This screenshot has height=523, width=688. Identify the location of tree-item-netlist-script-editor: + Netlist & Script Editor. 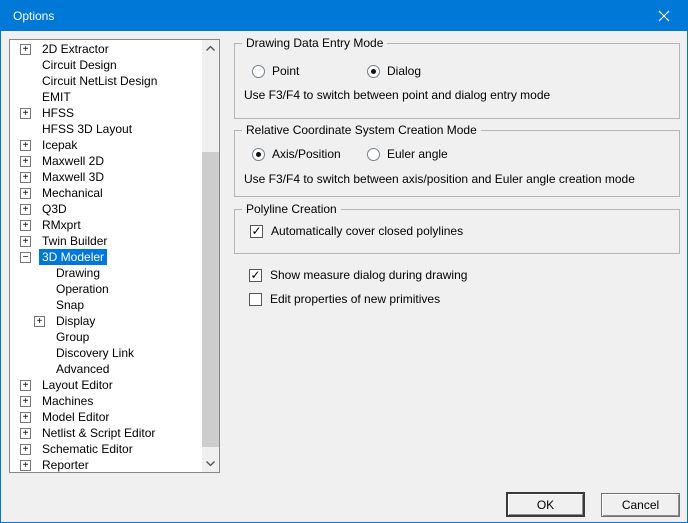
(106, 433).